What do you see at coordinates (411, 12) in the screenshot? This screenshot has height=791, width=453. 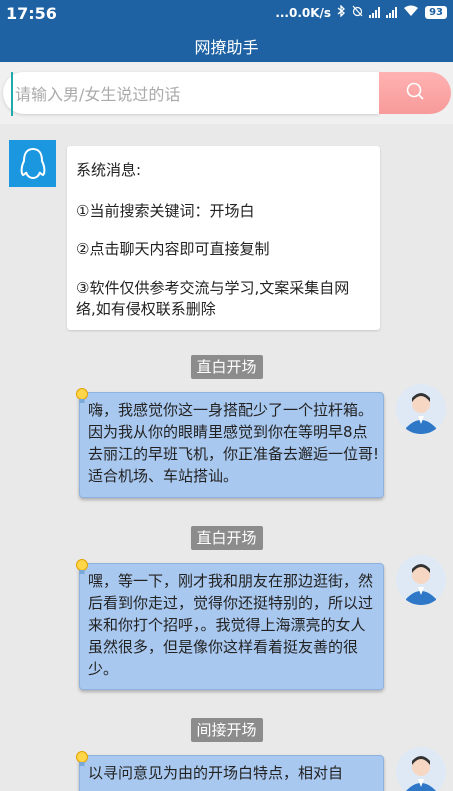 I see `wifi-icon` at bounding box center [411, 12].